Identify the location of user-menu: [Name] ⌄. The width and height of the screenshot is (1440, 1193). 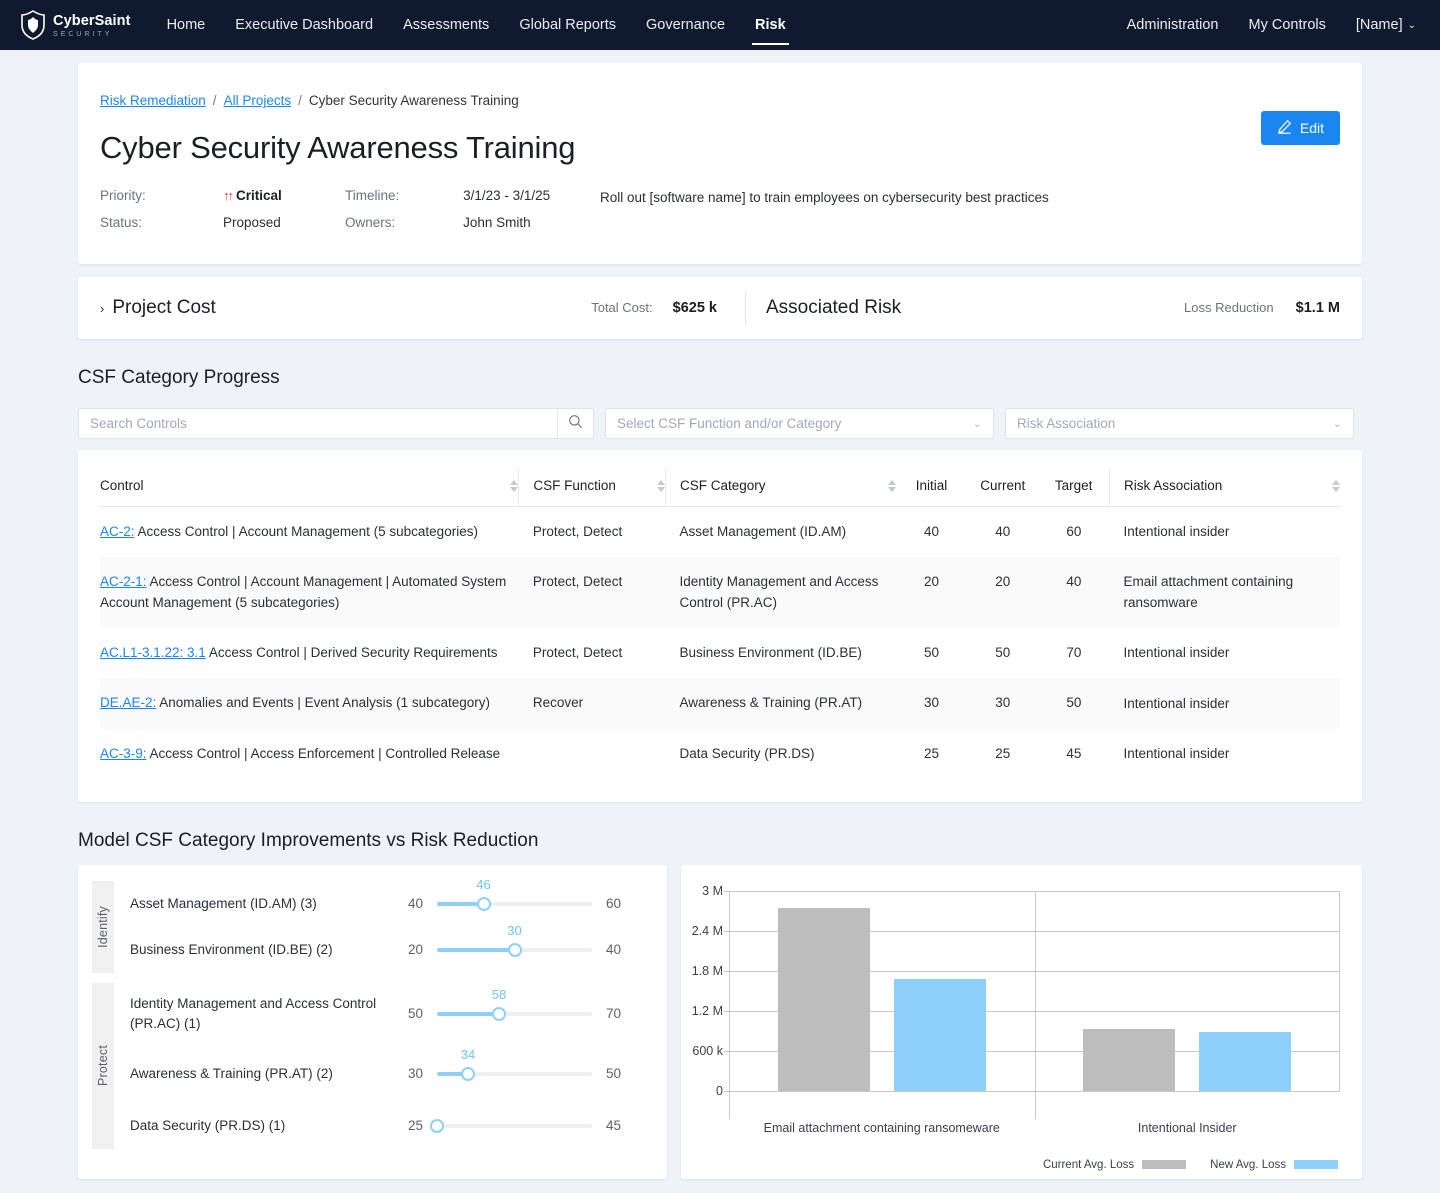
(1386, 25).